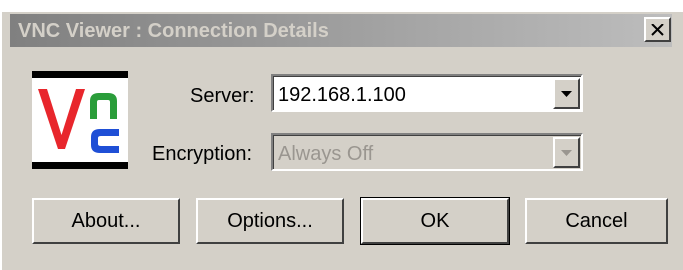 The height and width of the screenshot is (270, 683). I want to click on ok-button: OK, so click(435, 221).